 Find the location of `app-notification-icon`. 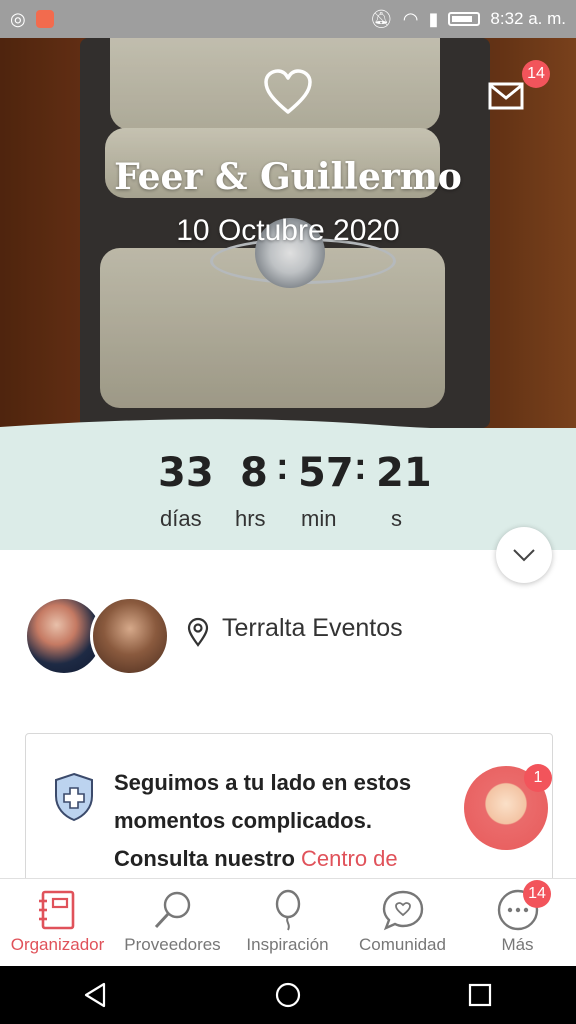

app-notification-icon is located at coordinates (44, 19).